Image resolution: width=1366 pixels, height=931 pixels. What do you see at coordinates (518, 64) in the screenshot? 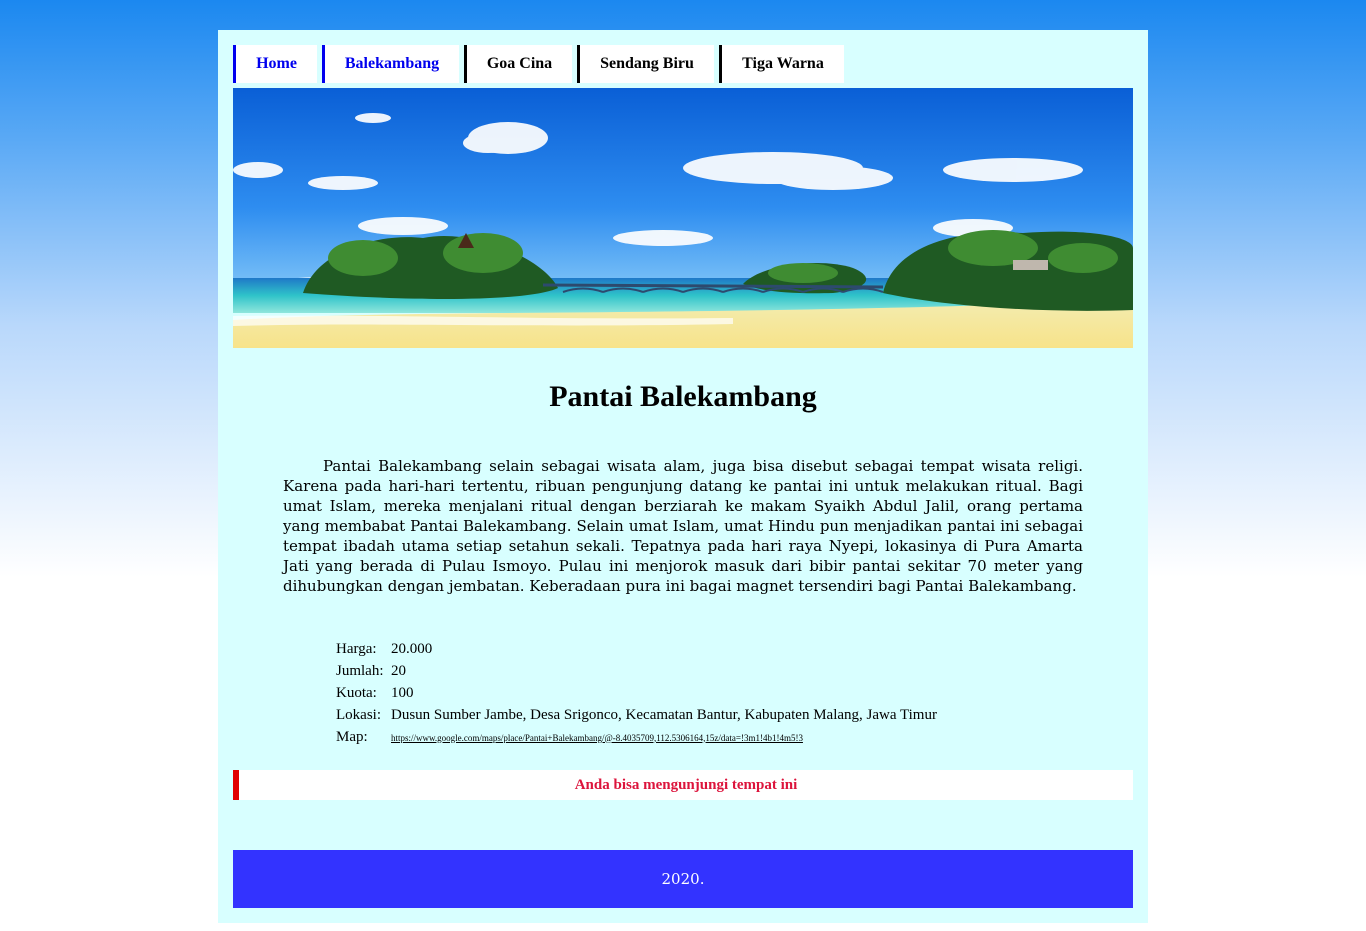
I see `nav-item-goa-cina: Goa Cina` at bounding box center [518, 64].